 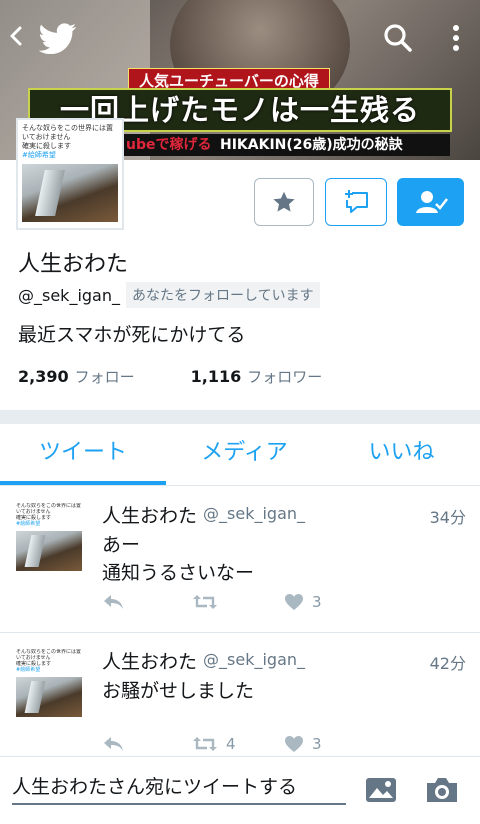 I want to click on tab-tweets: ツイート, so click(x=83, y=454).